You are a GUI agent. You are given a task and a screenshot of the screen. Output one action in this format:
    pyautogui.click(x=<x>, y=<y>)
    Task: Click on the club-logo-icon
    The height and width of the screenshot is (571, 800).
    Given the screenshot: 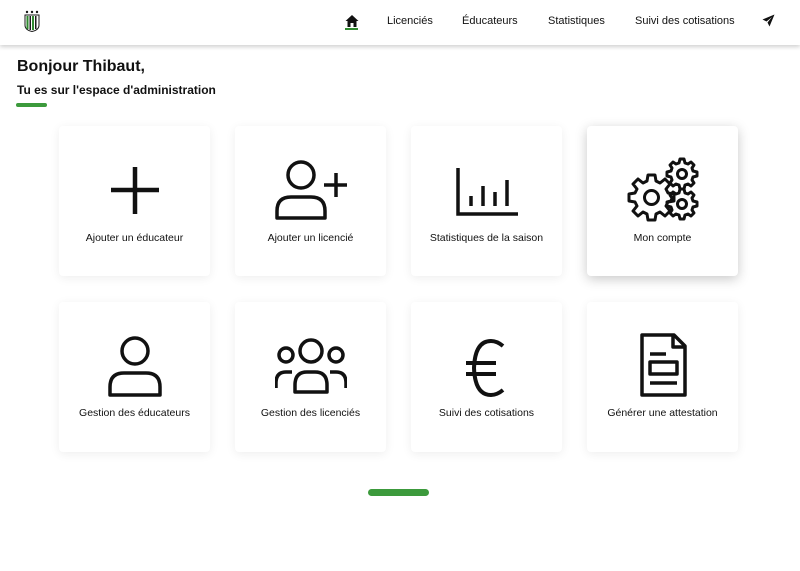 What is the action you would take?
    pyautogui.click(x=32, y=21)
    